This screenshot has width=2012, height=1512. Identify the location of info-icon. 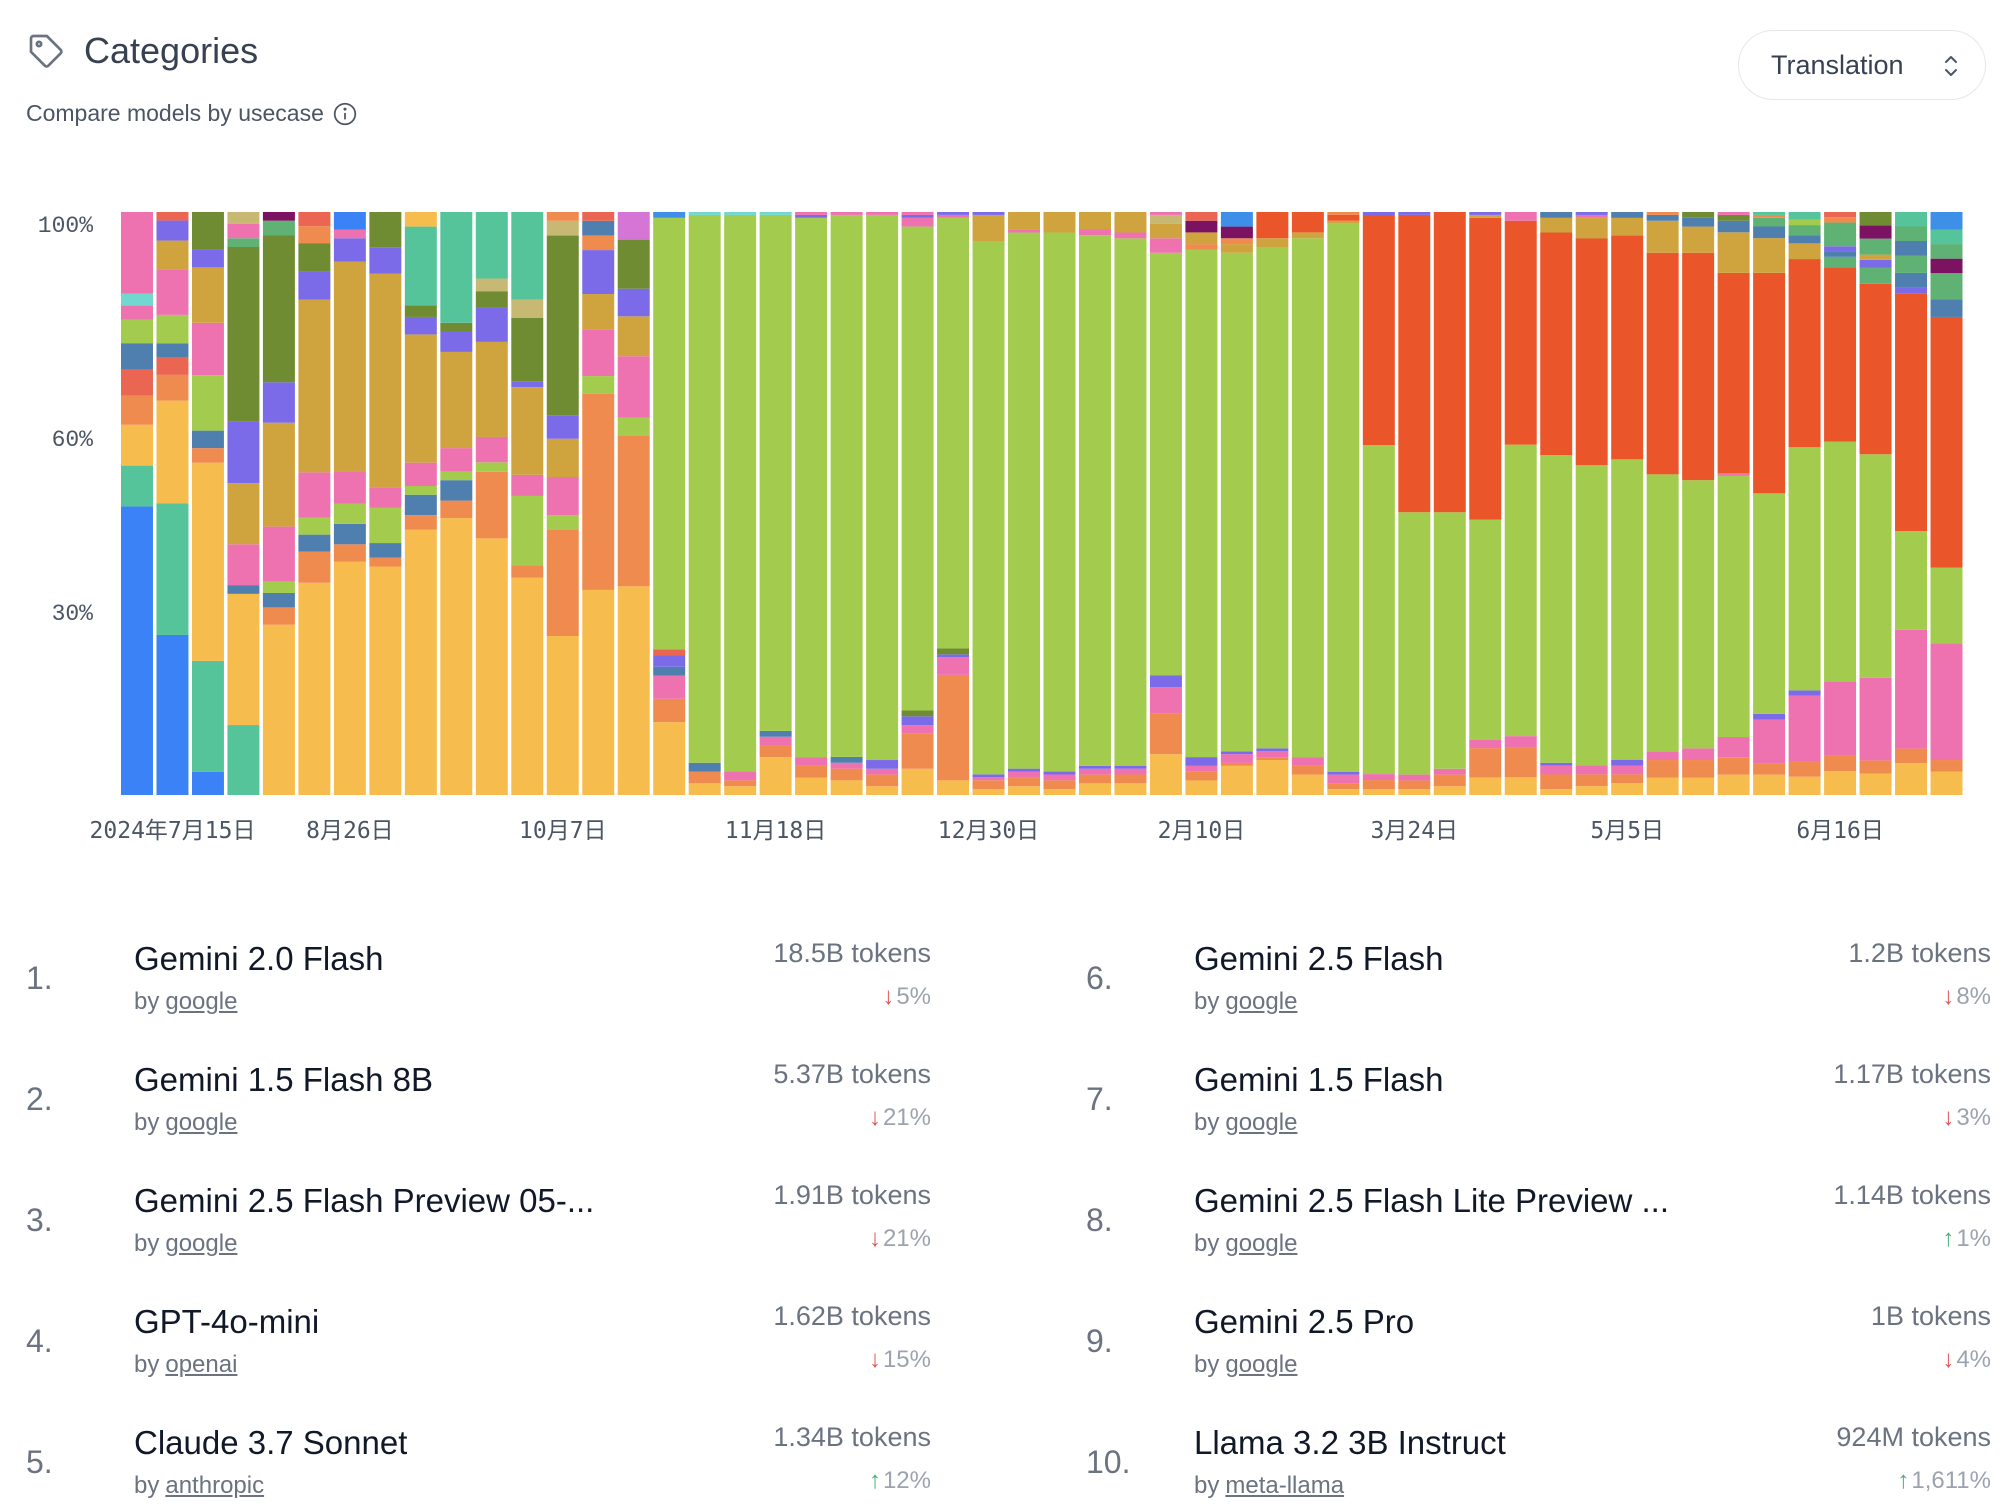
(345, 114).